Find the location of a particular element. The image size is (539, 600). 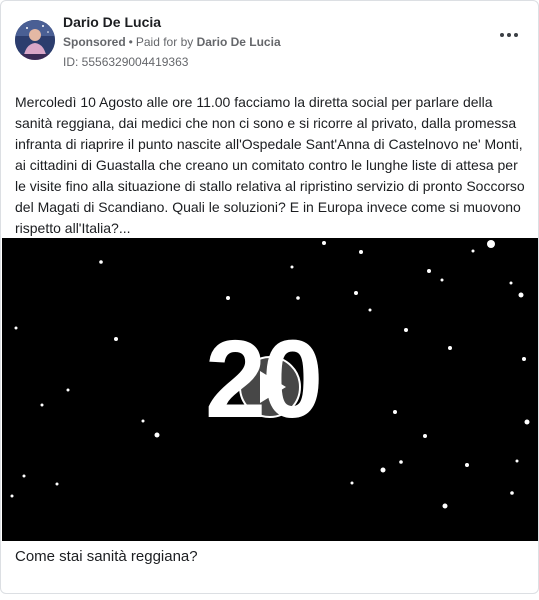

avatar-image is located at coordinates (35, 40).